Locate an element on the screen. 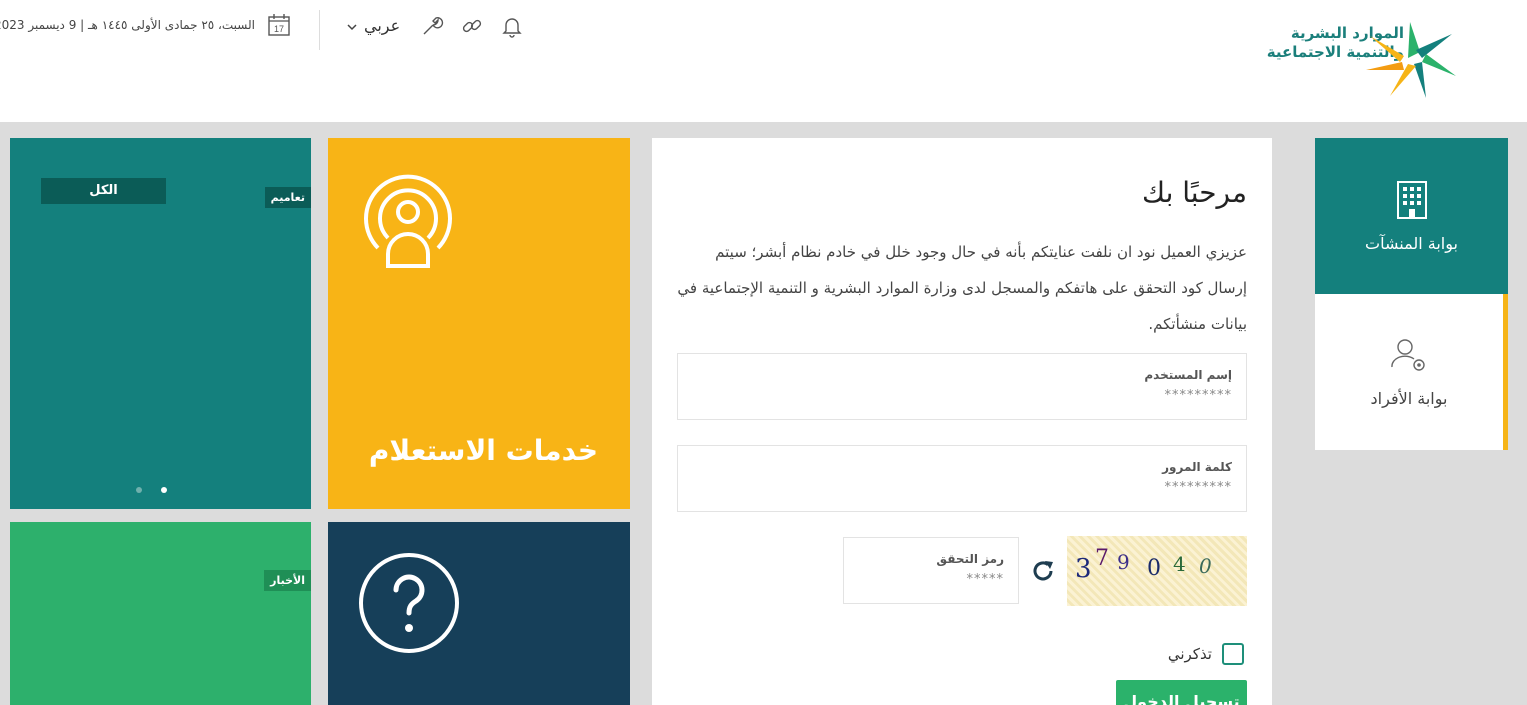  remember-me: تذكرني is located at coordinates (1206, 654).